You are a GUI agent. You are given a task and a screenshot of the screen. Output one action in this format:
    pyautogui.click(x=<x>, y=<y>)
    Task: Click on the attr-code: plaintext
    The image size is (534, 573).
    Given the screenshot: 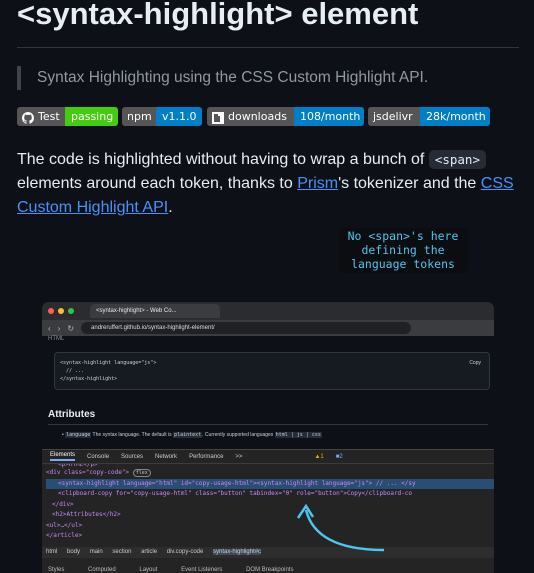 What is the action you would take?
    pyautogui.click(x=188, y=435)
    